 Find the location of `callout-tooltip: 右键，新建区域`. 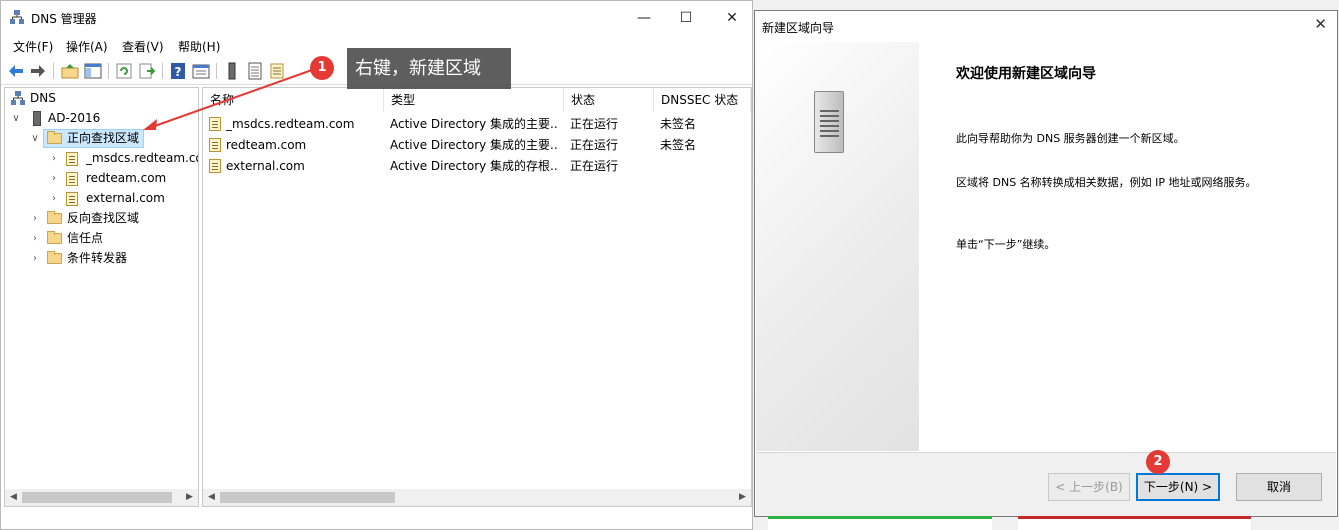

callout-tooltip: 右键，新建区域 is located at coordinates (429, 68).